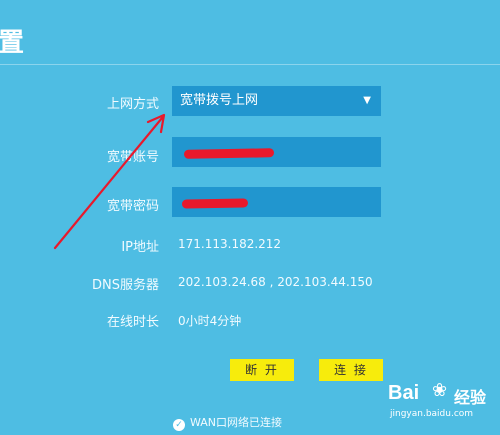 The width and height of the screenshot is (500, 435). What do you see at coordinates (275, 282) in the screenshot?
I see `dns-value: 202.103.24.68 , 202.103.44.150` at bounding box center [275, 282].